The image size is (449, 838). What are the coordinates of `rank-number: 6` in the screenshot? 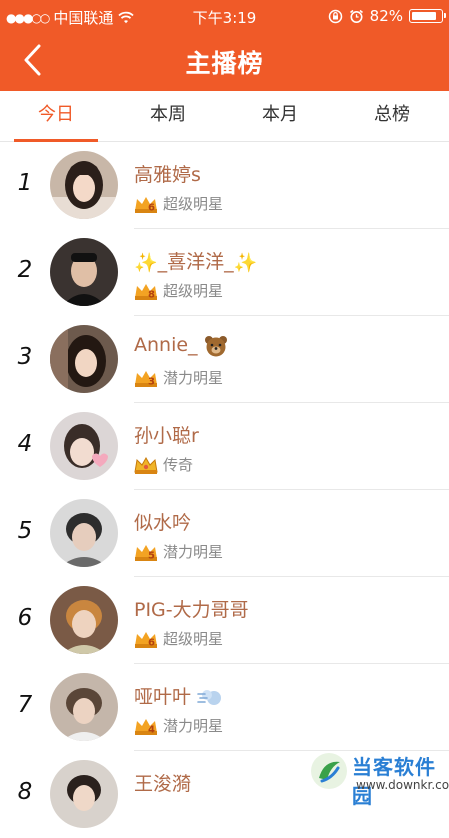 It's located at (25, 618).